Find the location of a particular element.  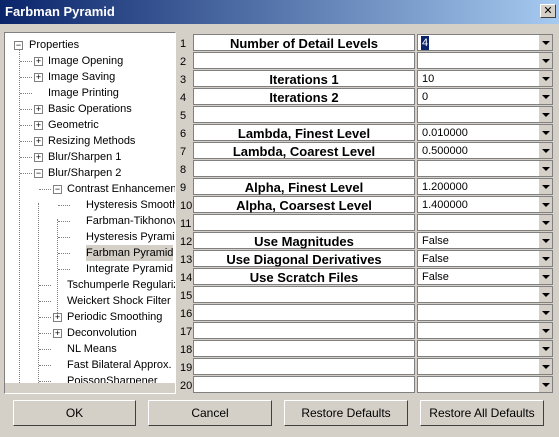

restore-all-defaults-button: Restore All Defaults is located at coordinates (482, 413).